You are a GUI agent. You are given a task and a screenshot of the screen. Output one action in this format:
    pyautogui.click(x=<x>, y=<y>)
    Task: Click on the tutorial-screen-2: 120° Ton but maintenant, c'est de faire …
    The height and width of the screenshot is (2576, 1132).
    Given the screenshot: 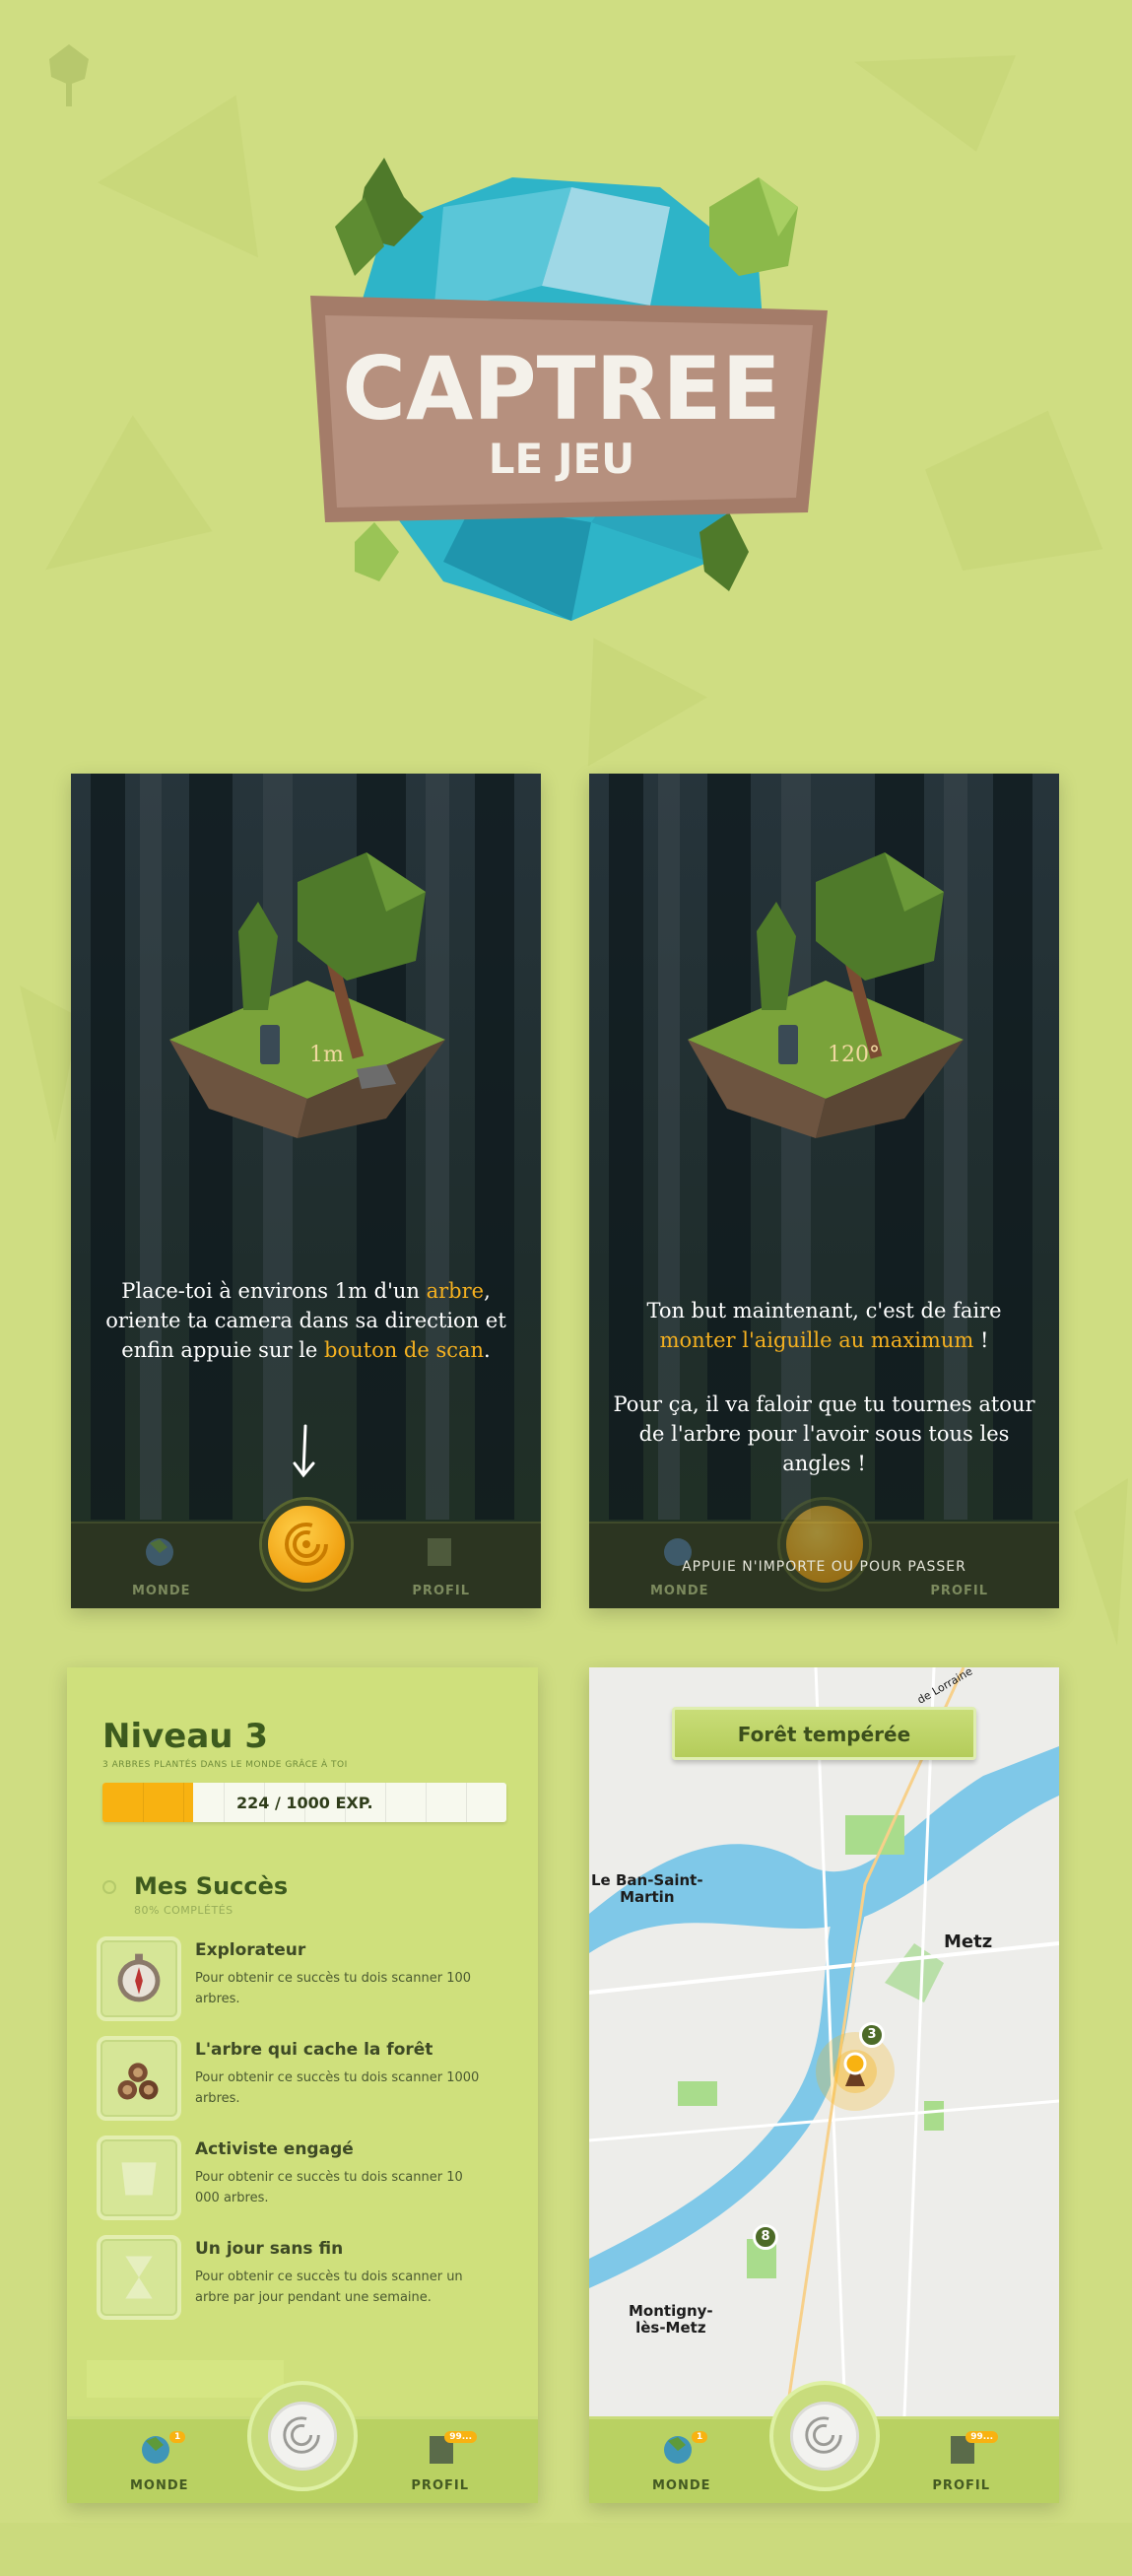 What is the action you would take?
    pyautogui.click(x=824, y=1191)
    